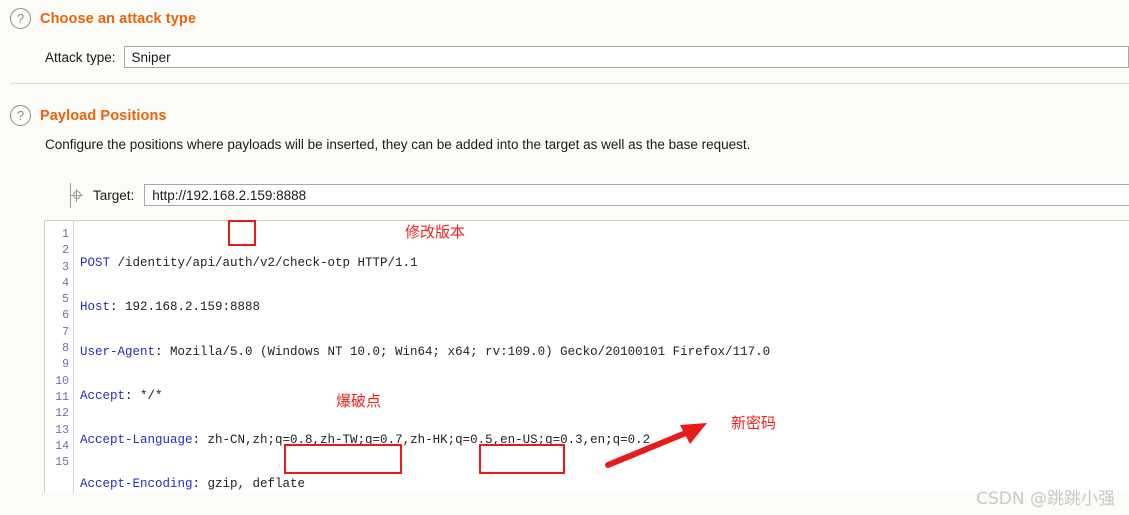 Image resolution: width=1129 pixels, height=515 pixels. I want to click on line-number: 9, so click(65, 365).